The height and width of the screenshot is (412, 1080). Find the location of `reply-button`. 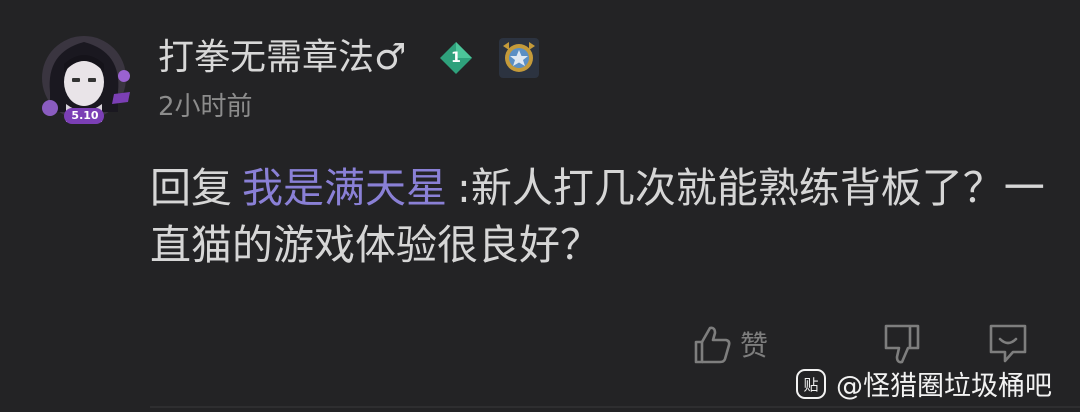

reply-button is located at coordinates (1008, 343).